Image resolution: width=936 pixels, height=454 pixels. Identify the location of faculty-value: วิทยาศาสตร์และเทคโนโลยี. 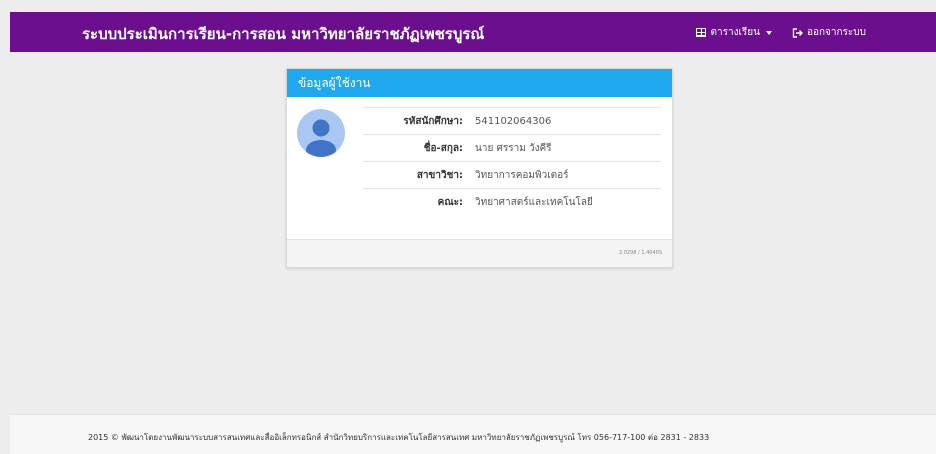
(534, 202).